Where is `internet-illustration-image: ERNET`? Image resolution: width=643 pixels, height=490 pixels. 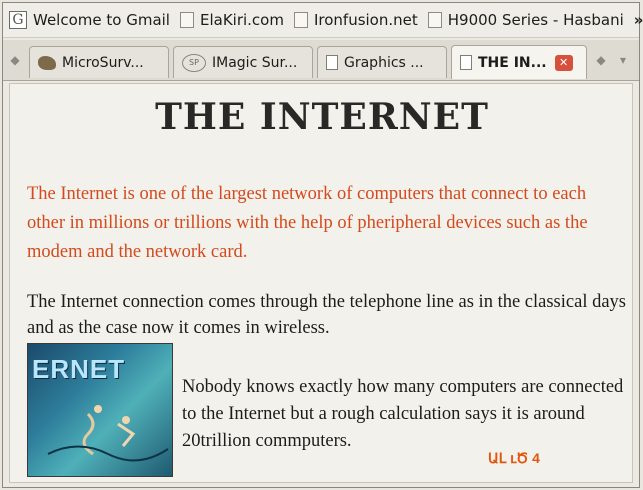
internet-illustration-image: ERNET is located at coordinates (100, 410).